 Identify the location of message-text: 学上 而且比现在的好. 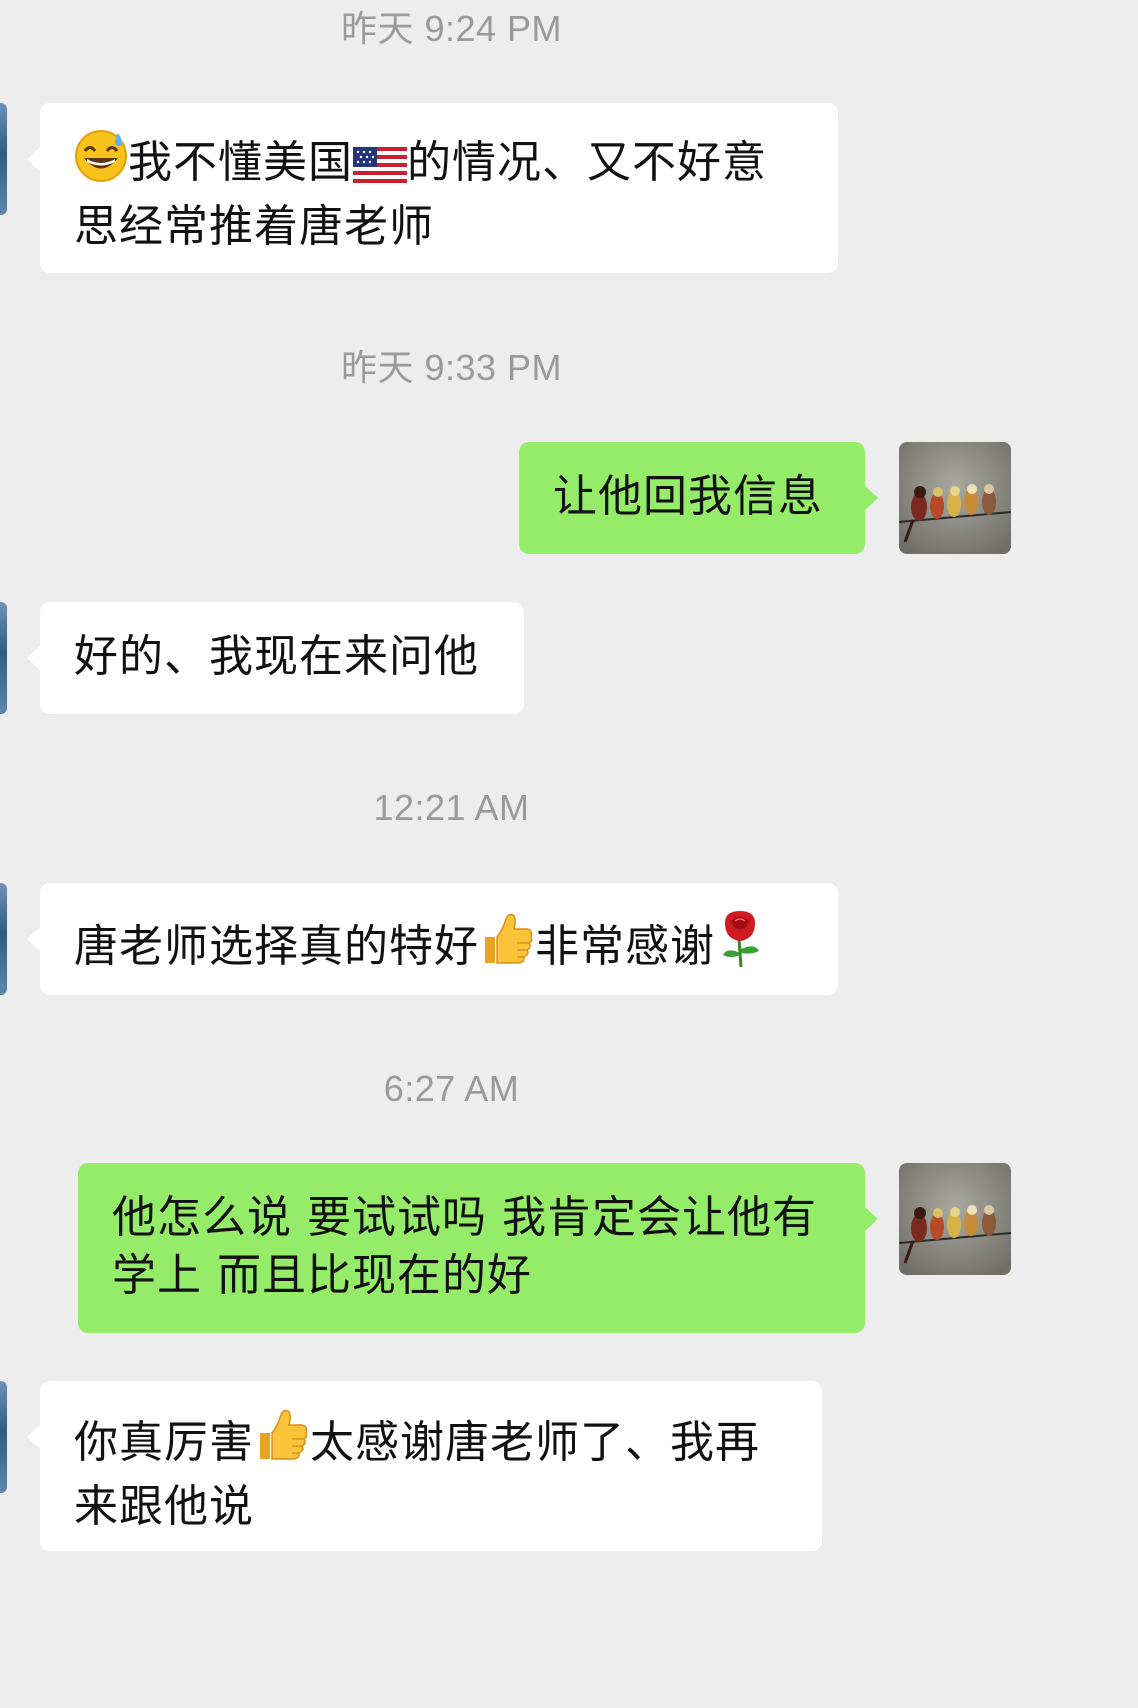
(322, 1275).